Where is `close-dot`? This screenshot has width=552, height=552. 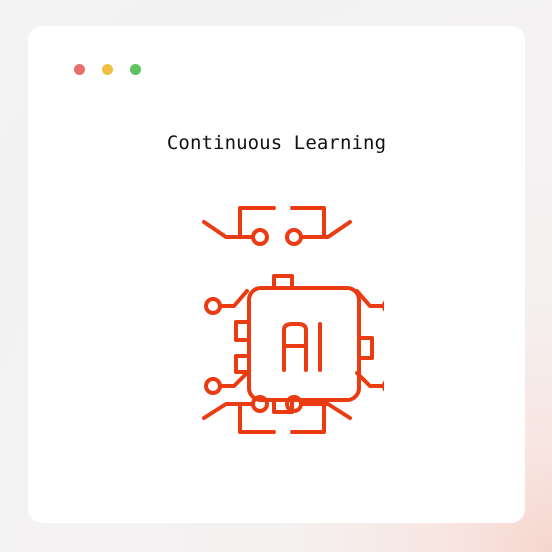 close-dot is located at coordinates (79, 69).